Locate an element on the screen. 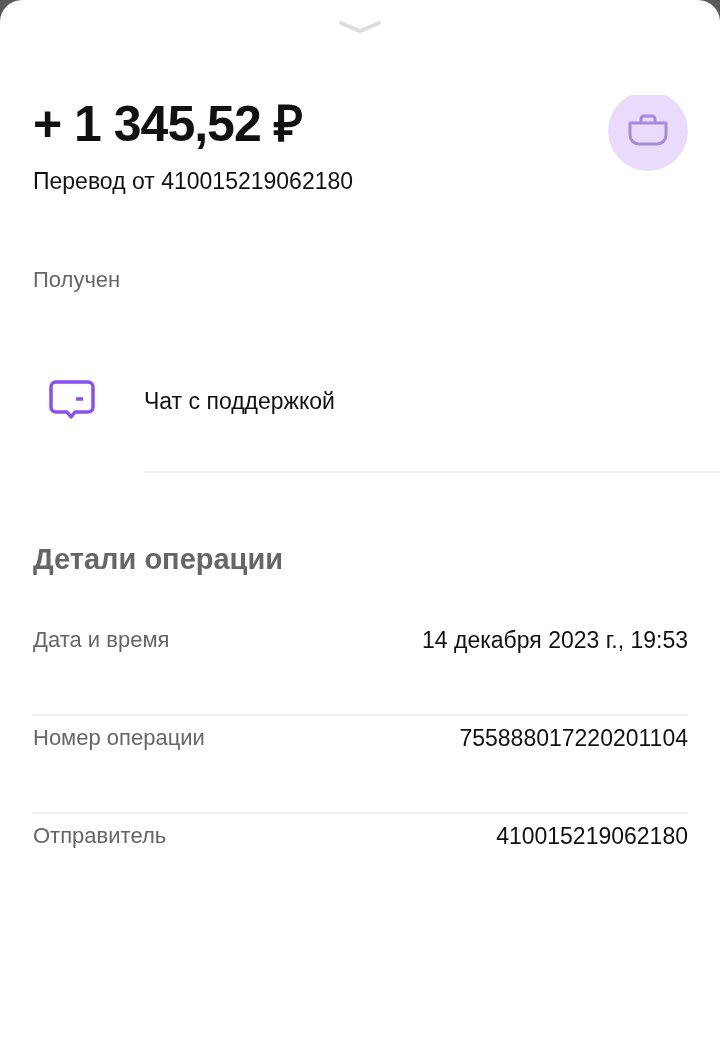 The width and height of the screenshot is (720, 1053). transfer-description: Перевод от 410015219062180 is located at coordinates (193, 181).